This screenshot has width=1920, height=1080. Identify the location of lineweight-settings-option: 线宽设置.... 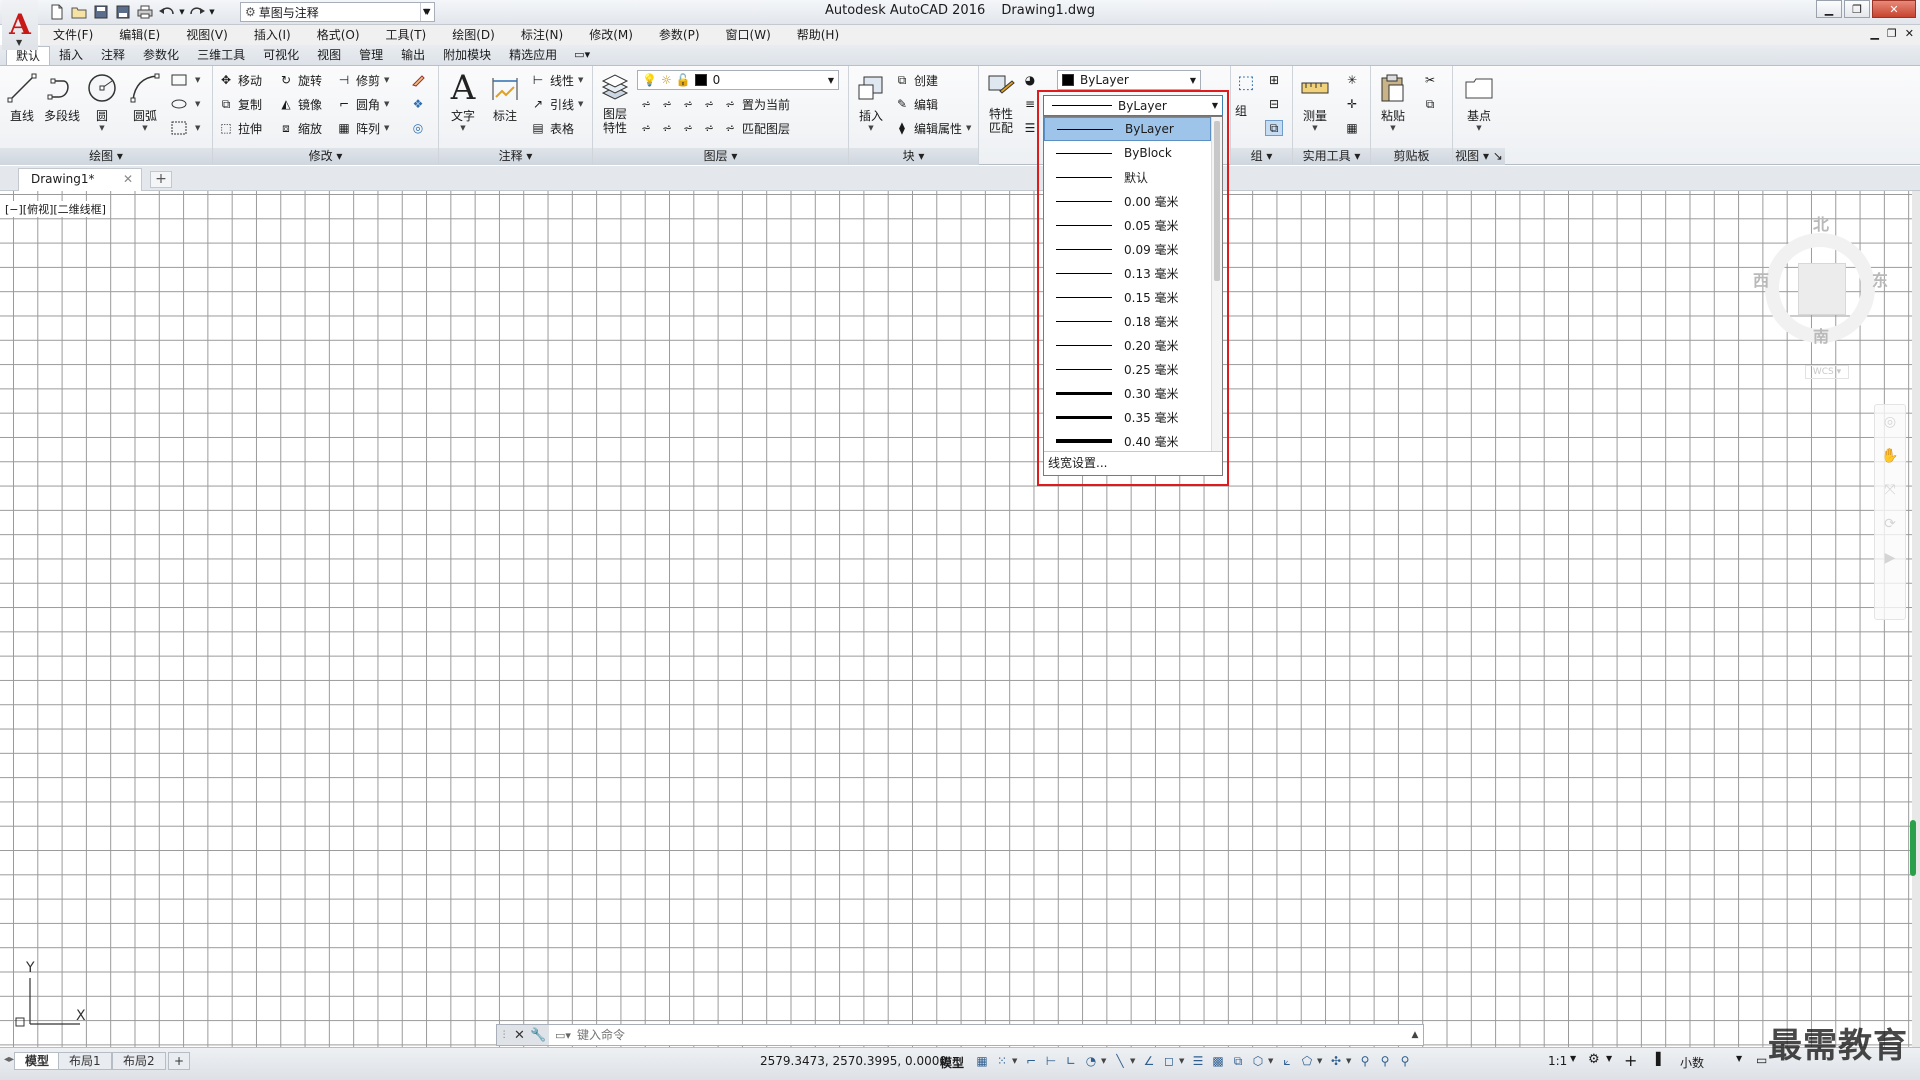
(1133, 463).